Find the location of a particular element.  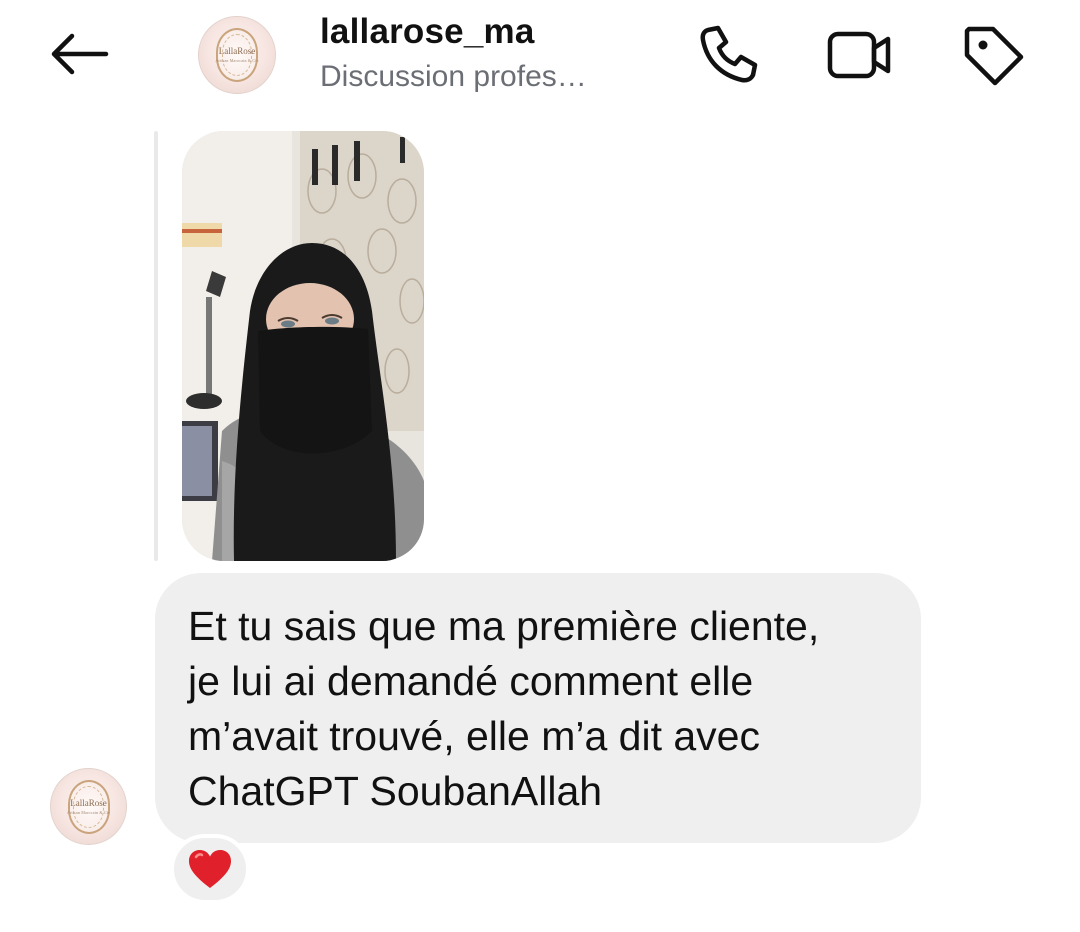

video-call-button is located at coordinates (860, 54).